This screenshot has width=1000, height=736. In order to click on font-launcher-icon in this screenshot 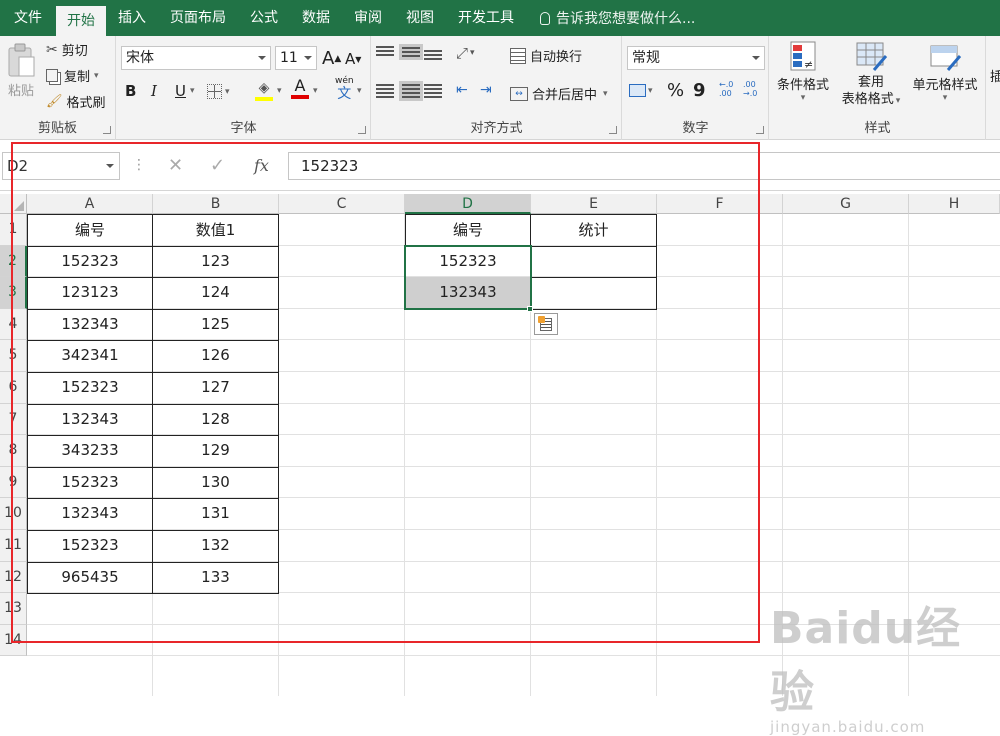, I will do `click(362, 130)`.